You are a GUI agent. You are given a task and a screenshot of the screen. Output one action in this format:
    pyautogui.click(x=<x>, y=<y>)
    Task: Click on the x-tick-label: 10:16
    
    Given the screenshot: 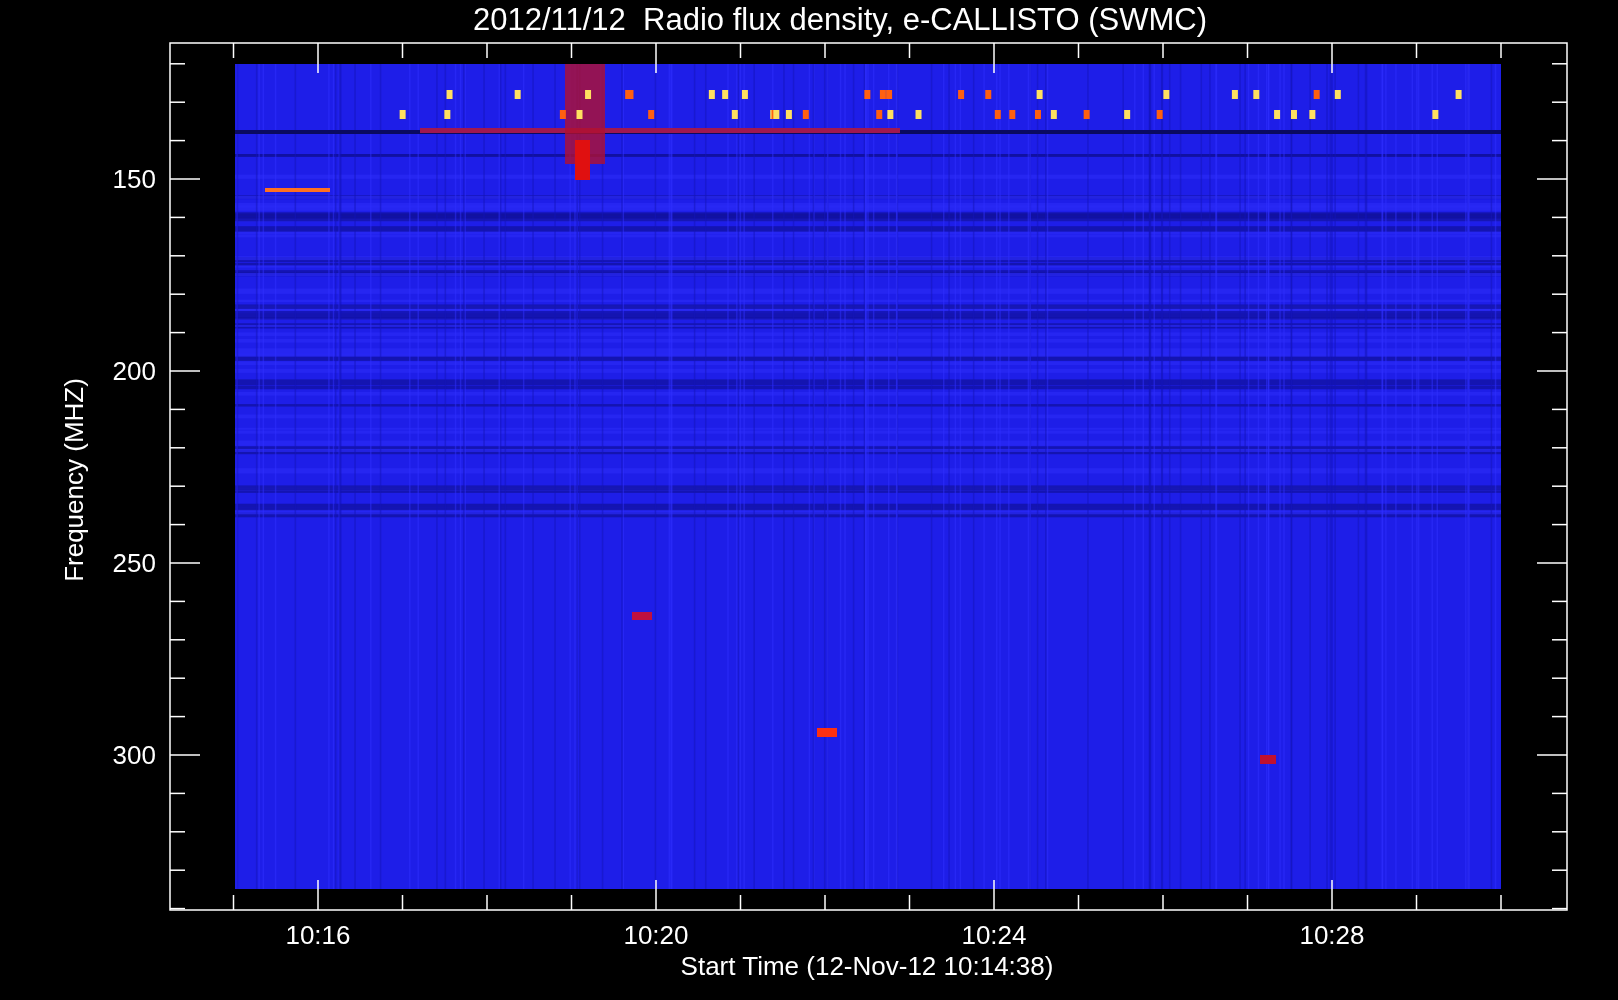 What is the action you would take?
    pyautogui.click(x=318, y=935)
    